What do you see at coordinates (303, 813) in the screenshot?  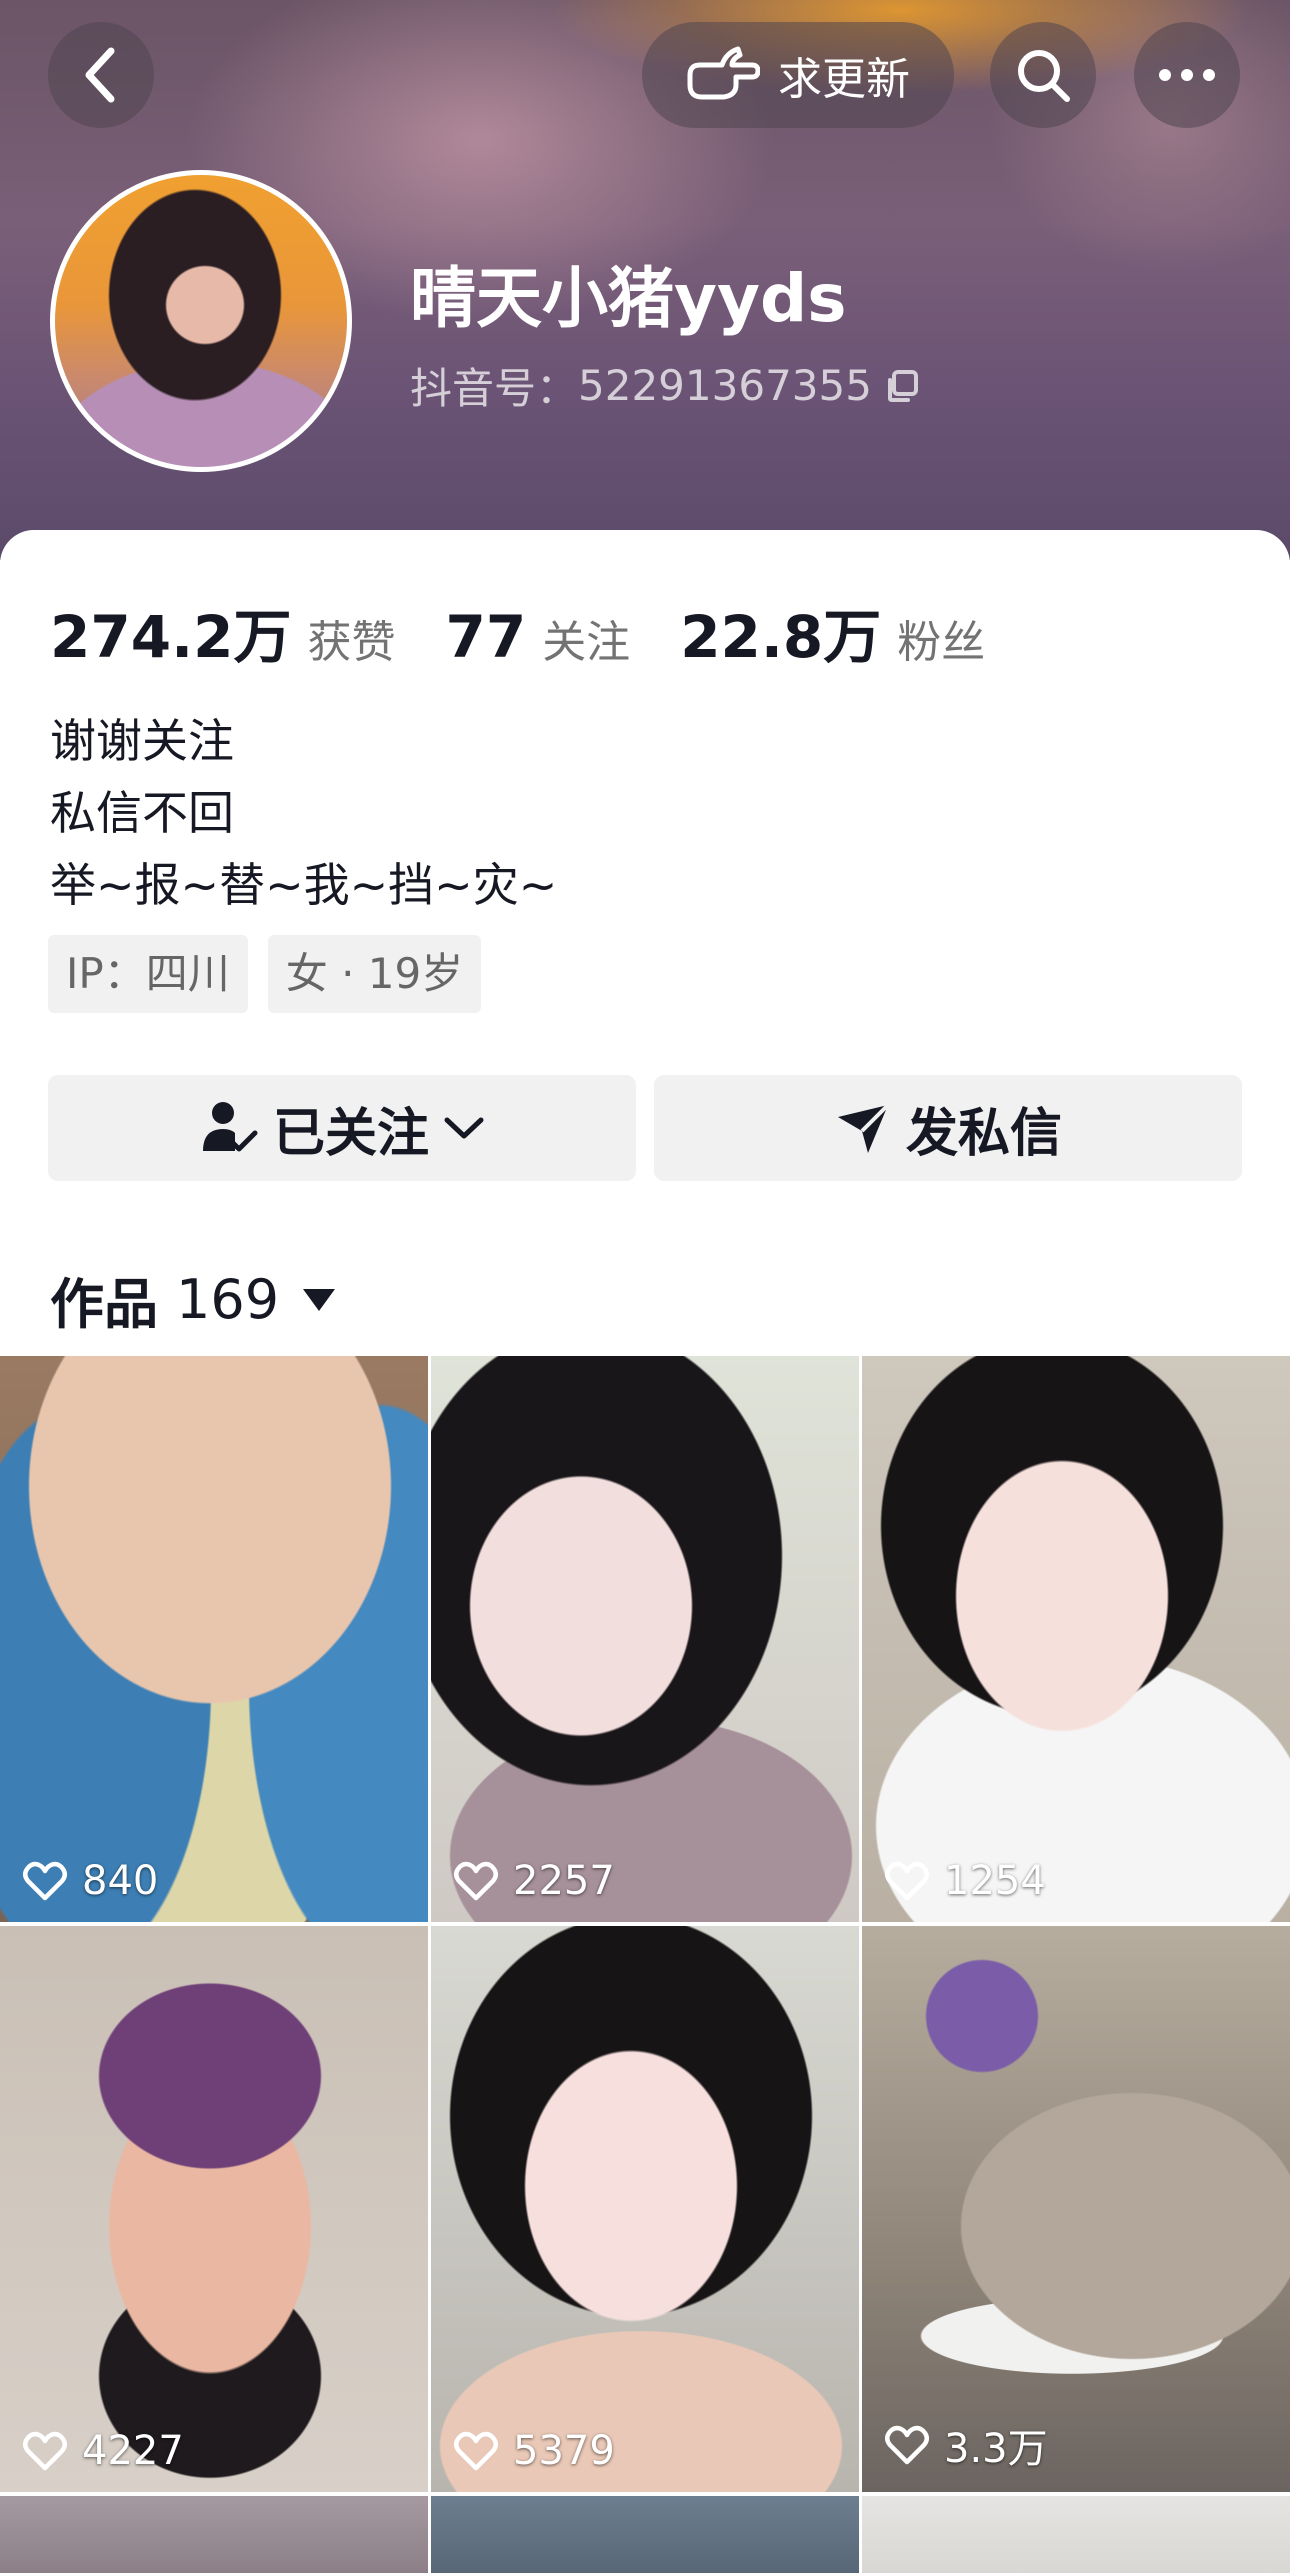 I see `bio: 谢谢关注 私信不回 举~报~替~我~挡~灾~` at bounding box center [303, 813].